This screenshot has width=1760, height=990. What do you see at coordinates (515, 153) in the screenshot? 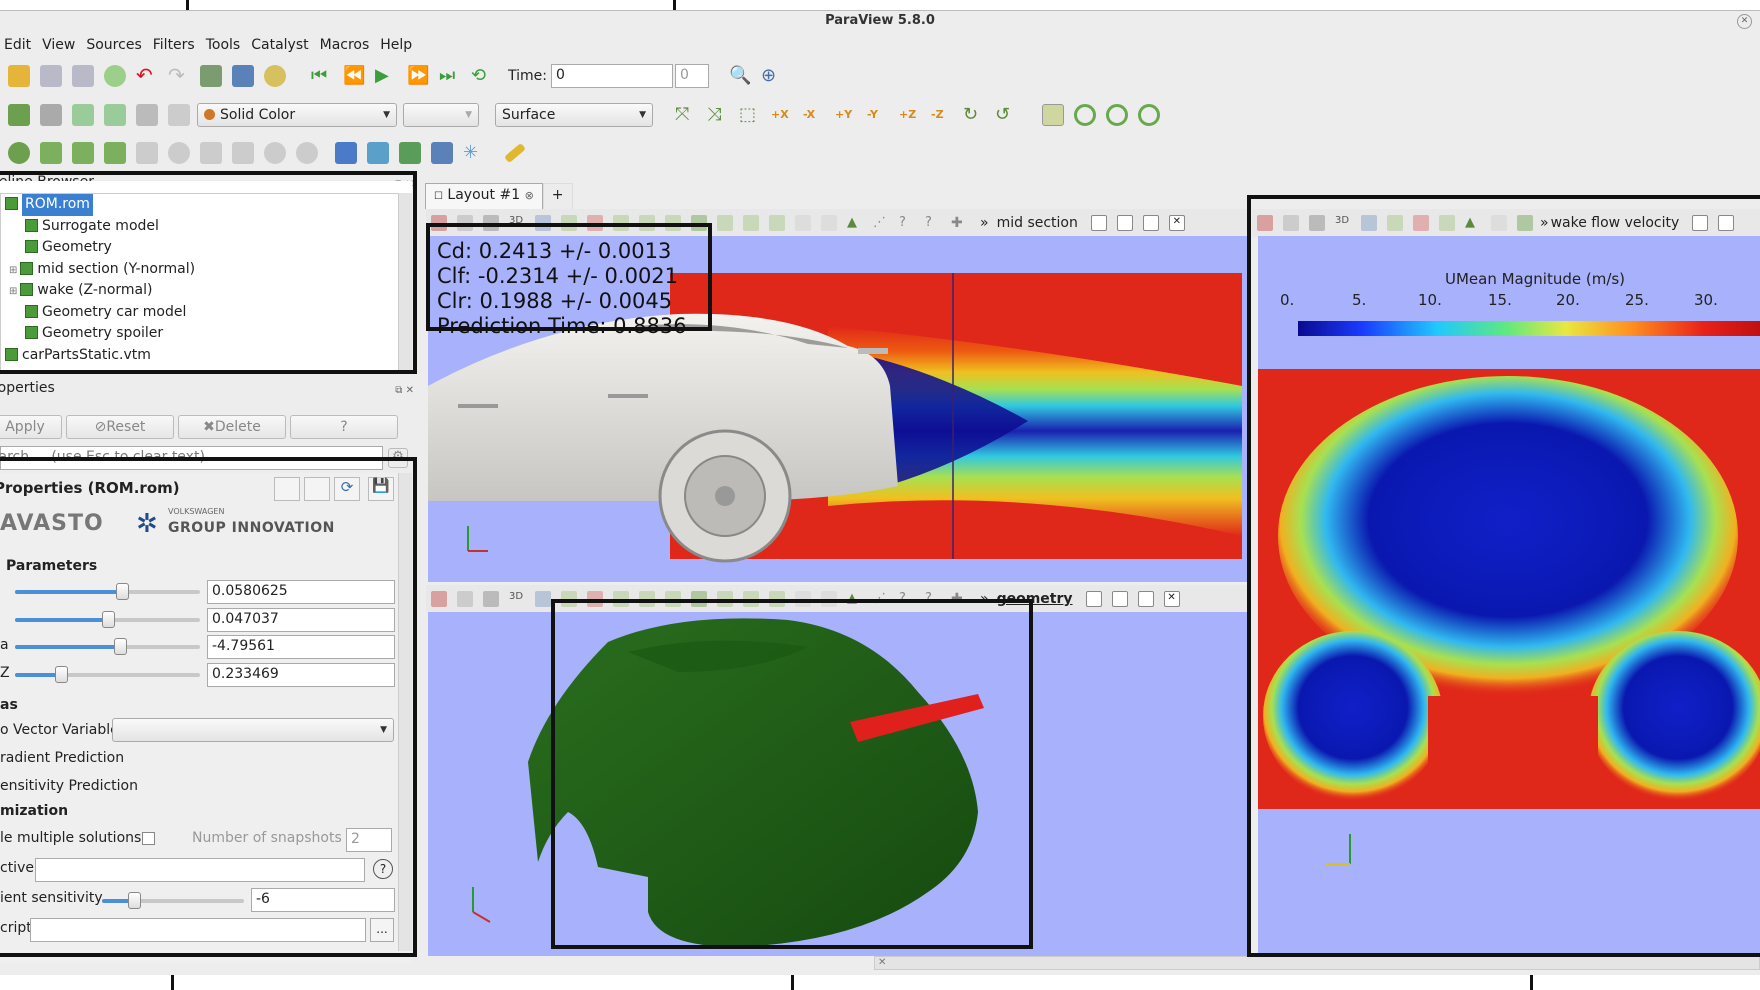
I see `ruler-icon` at bounding box center [515, 153].